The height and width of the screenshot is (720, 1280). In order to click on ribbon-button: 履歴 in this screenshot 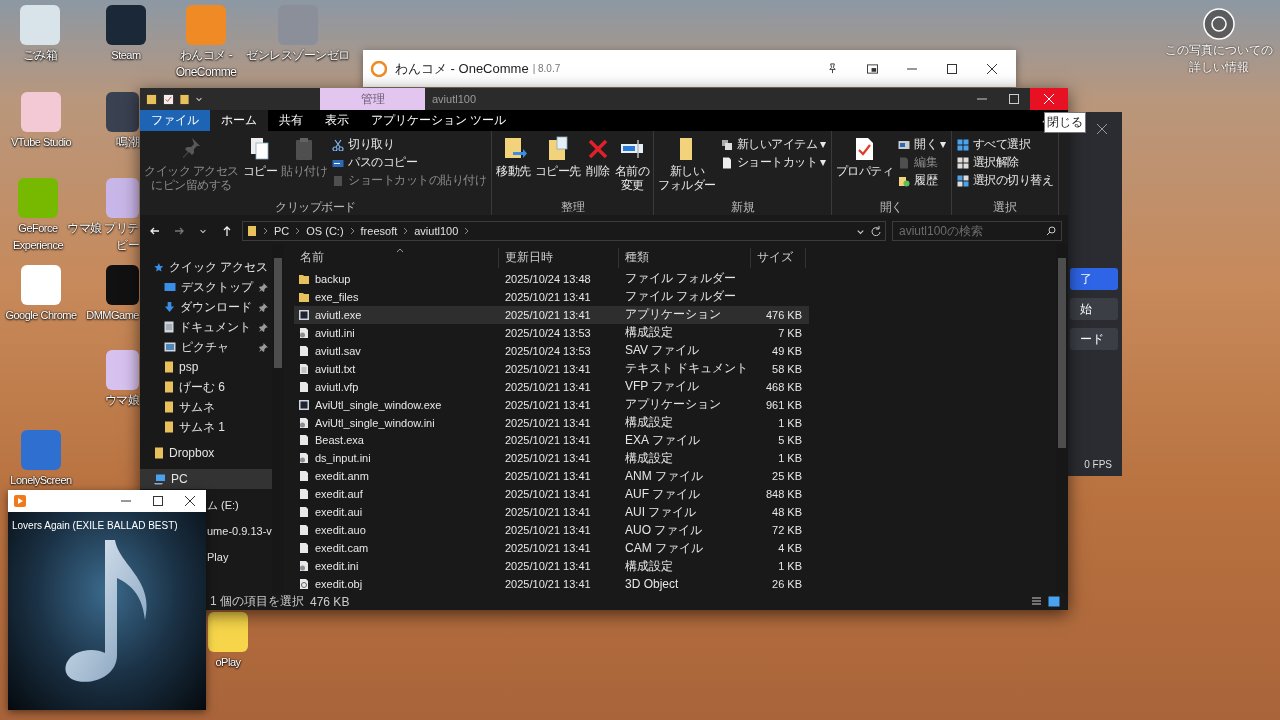, I will do `click(922, 180)`.